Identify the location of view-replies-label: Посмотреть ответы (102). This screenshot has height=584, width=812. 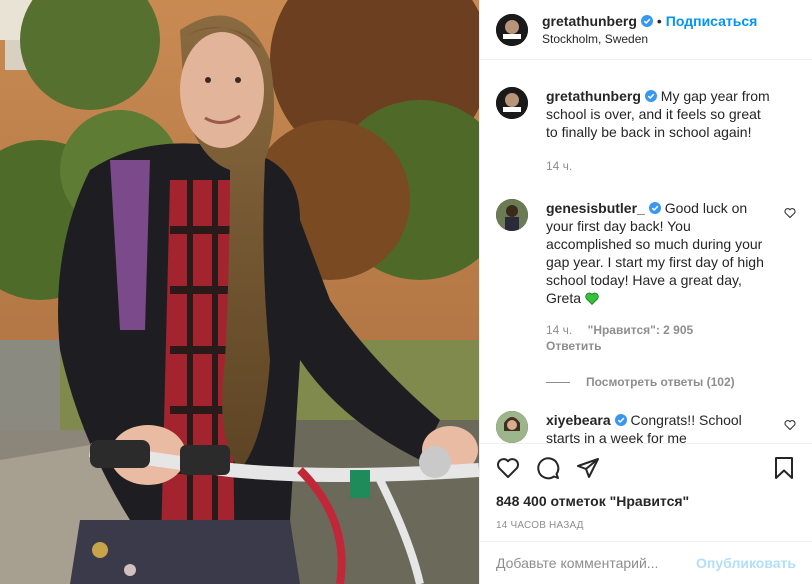
(660, 382).